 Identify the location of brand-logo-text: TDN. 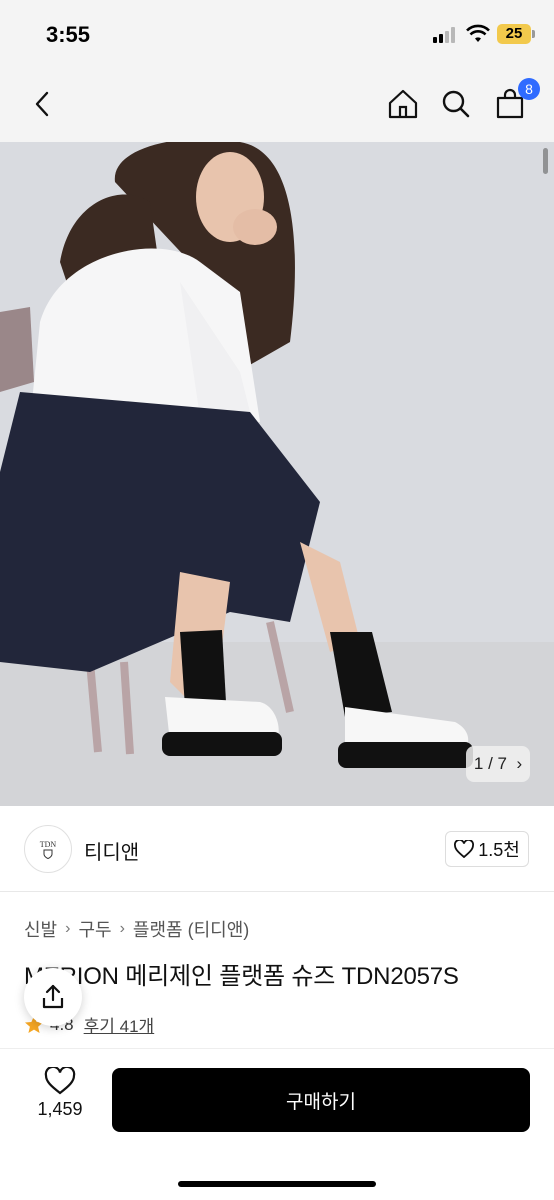
(48, 844).